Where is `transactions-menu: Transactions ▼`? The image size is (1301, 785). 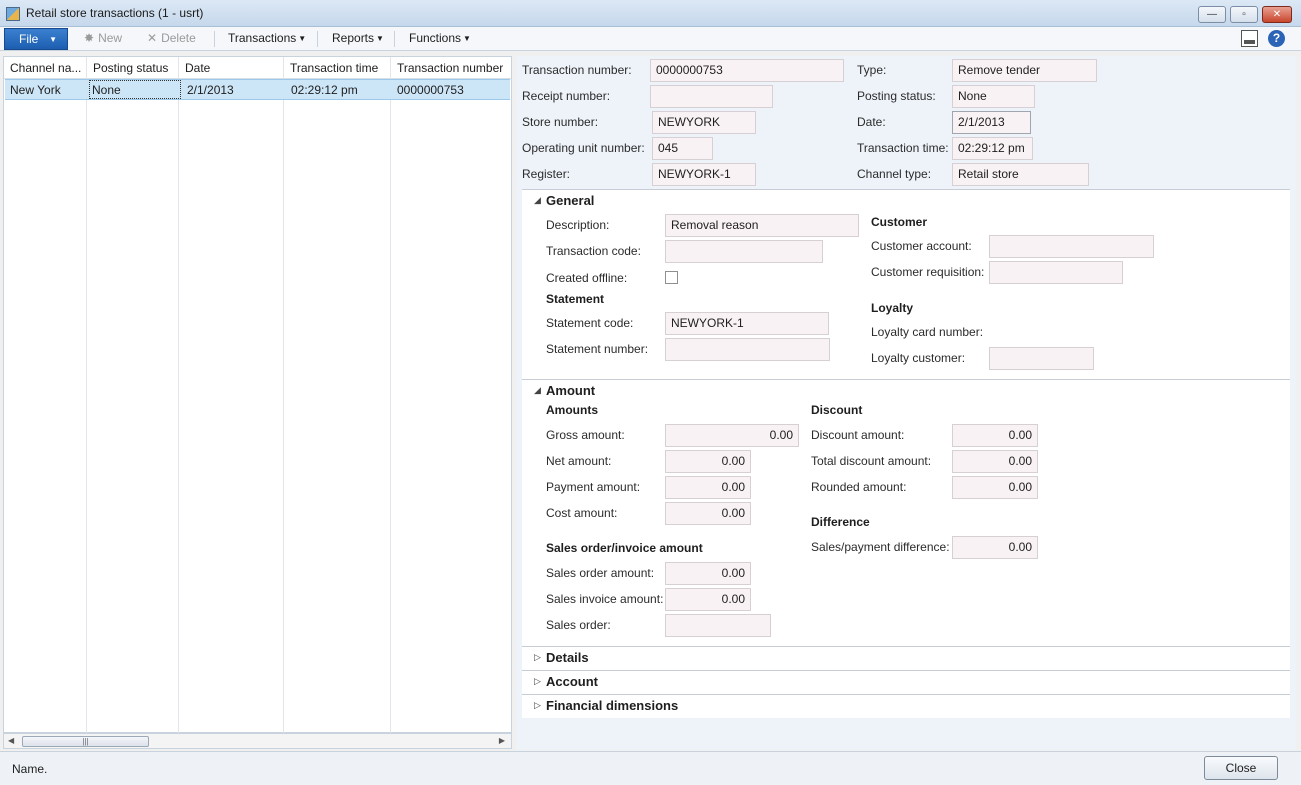
transactions-menu: Transactions ▼ is located at coordinates (267, 38).